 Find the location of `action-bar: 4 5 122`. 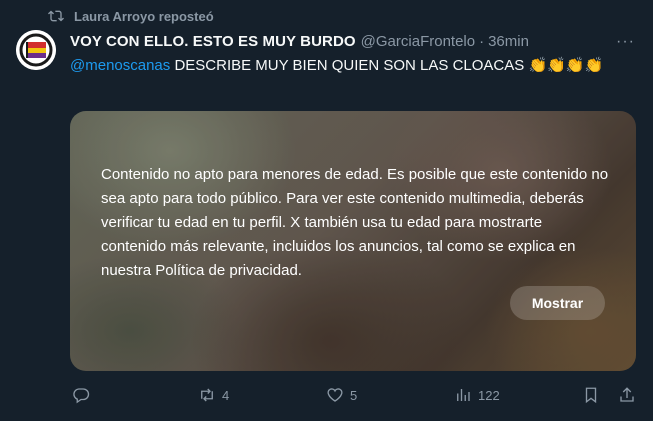

action-bar: 4 5 122 is located at coordinates (353, 397).